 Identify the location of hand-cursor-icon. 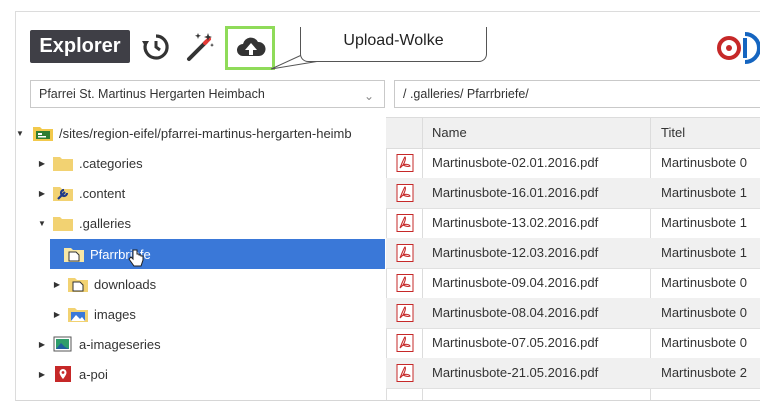
(136, 259).